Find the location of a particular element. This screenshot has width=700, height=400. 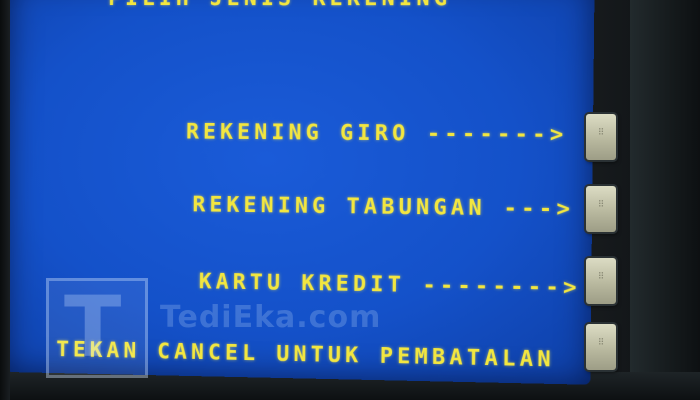

watermark-text: TediEka.com is located at coordinates (271, 317).